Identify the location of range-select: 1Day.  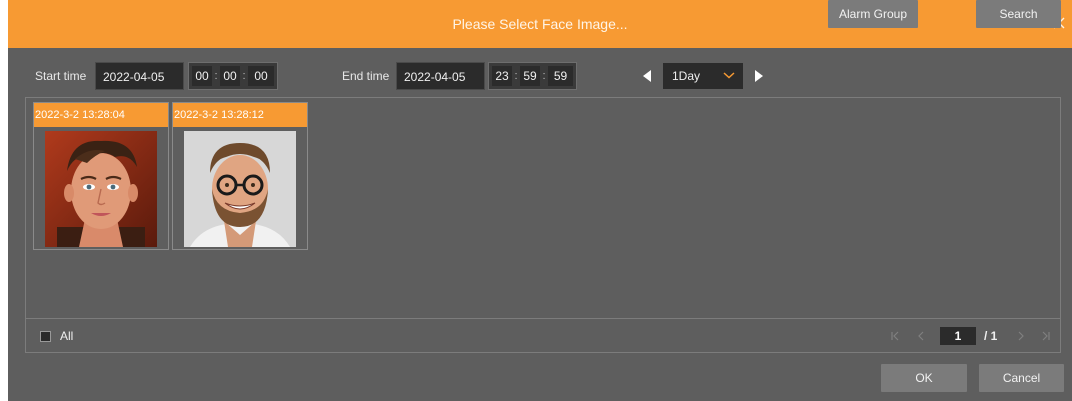
(703, 76).